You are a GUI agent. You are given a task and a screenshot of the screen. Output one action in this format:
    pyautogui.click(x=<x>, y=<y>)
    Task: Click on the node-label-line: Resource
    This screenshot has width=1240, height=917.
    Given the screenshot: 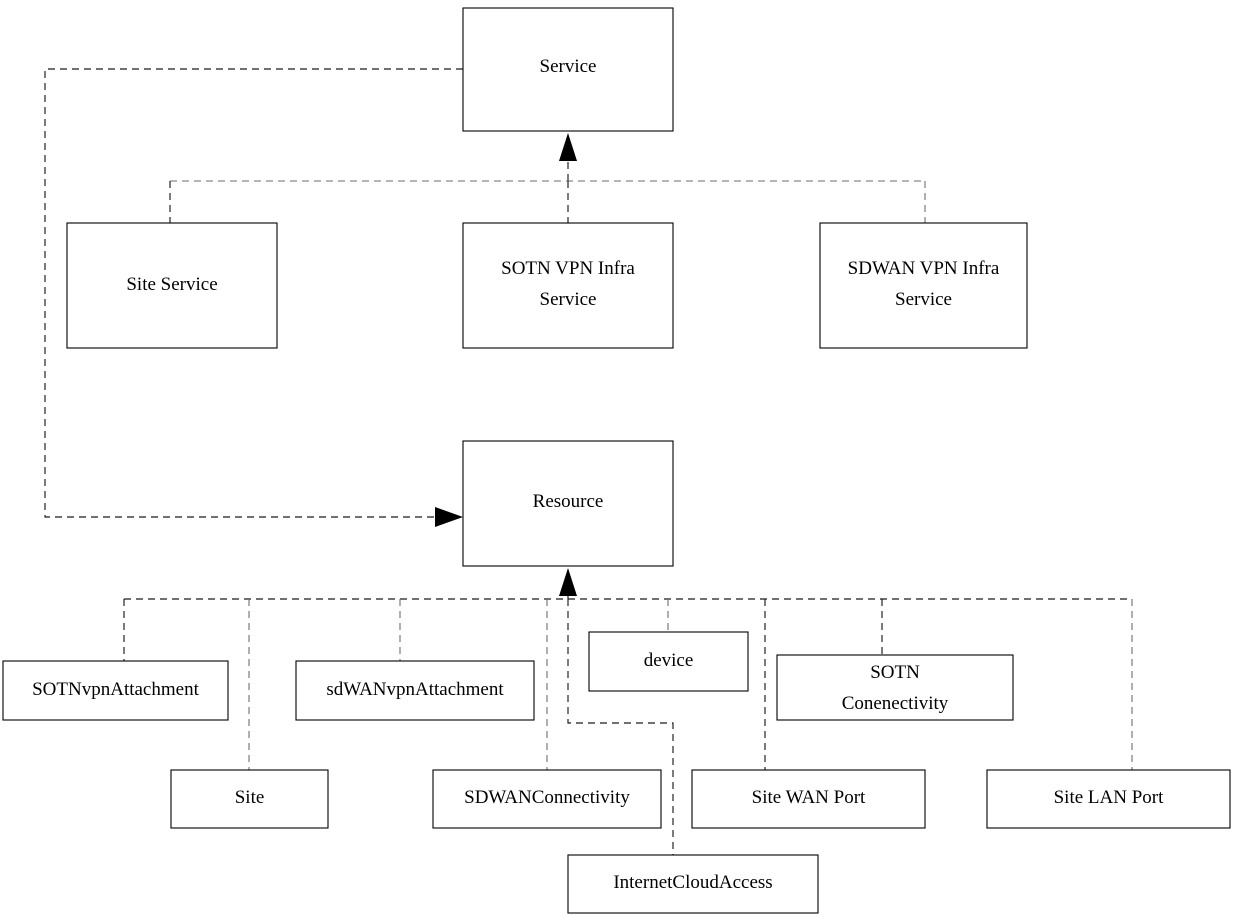 What is the action you would take?
    pyautogui.click(x=568, y=501)
    